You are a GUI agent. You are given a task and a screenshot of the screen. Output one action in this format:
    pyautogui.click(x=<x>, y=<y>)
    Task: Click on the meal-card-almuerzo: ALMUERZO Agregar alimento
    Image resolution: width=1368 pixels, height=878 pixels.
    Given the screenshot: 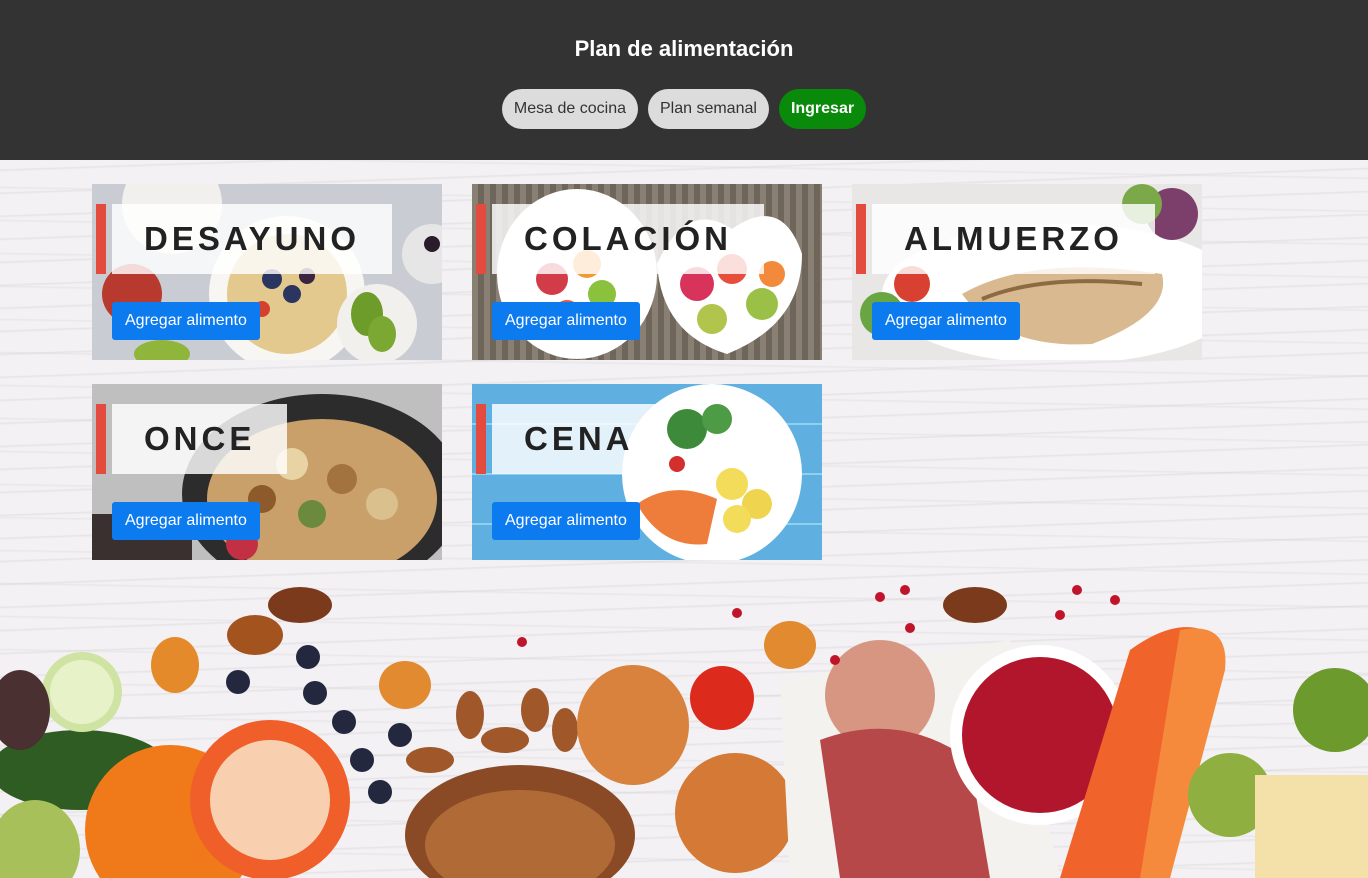 What is the action you would take?
    pyautogui.click(x=1027, y=272)
    